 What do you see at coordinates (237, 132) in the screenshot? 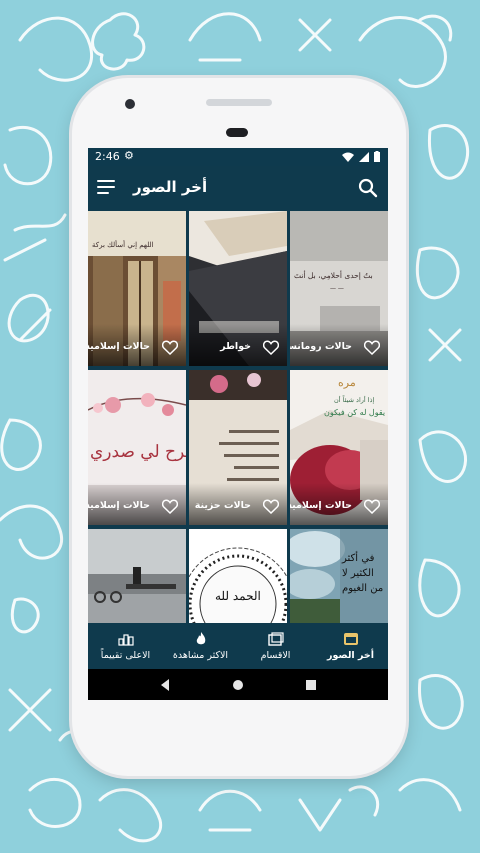
I see `proximity-sensor` at bounding box center [237, 132].